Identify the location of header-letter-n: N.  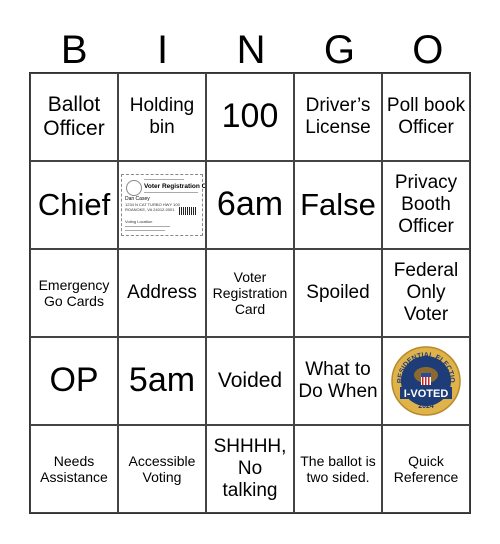
(251, 50).